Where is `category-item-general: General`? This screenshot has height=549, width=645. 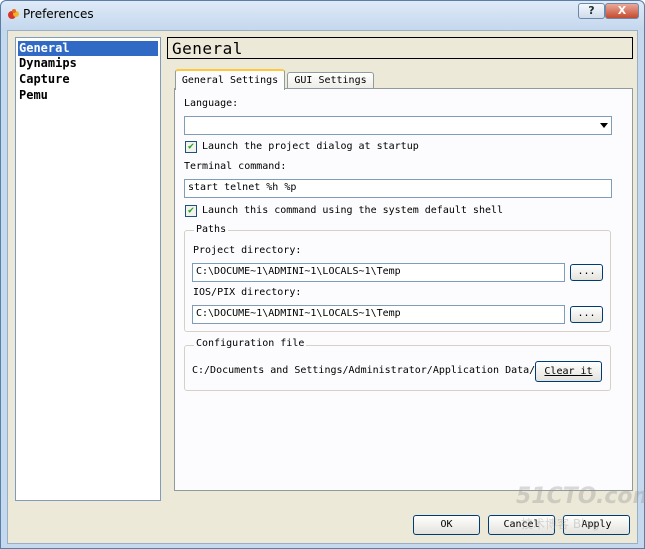
category-item-general: General is located at coordinates (88, 48).